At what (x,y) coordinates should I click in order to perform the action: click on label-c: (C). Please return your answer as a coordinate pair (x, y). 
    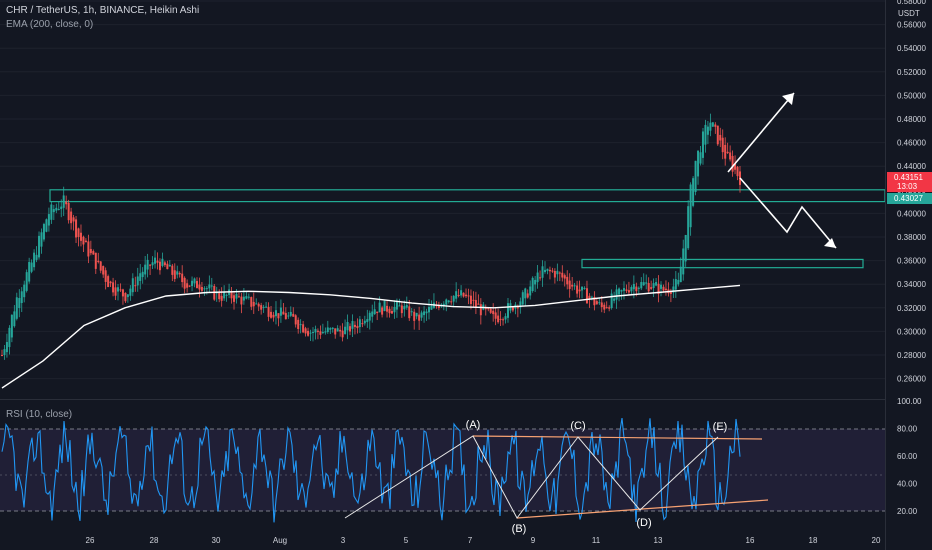
    Looking at the image, I should click on (577, 426).